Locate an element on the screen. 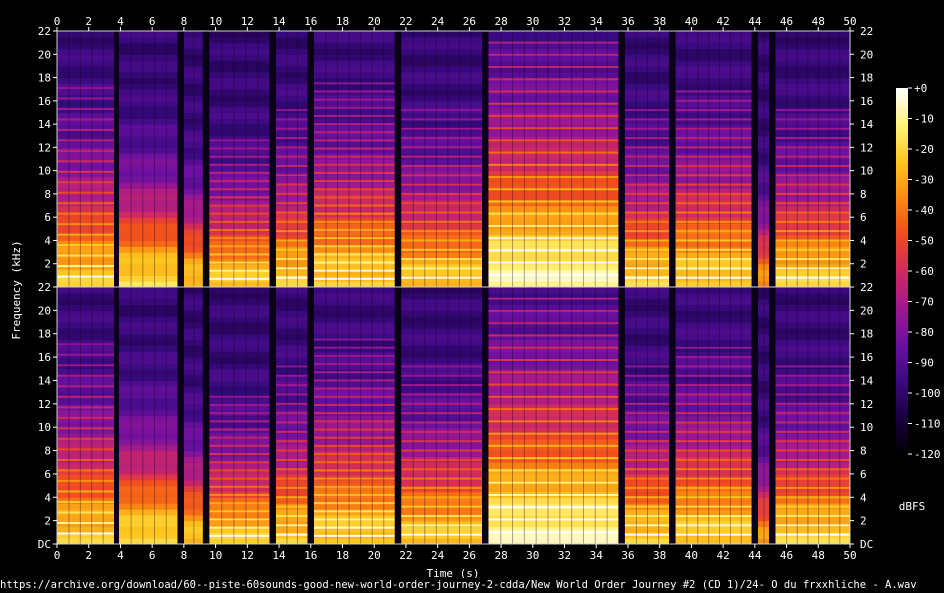 Image resolution: width=944 pixels, height=593 pixels. colorbar-tick-label: -40 is located at coordinates (924, 210).